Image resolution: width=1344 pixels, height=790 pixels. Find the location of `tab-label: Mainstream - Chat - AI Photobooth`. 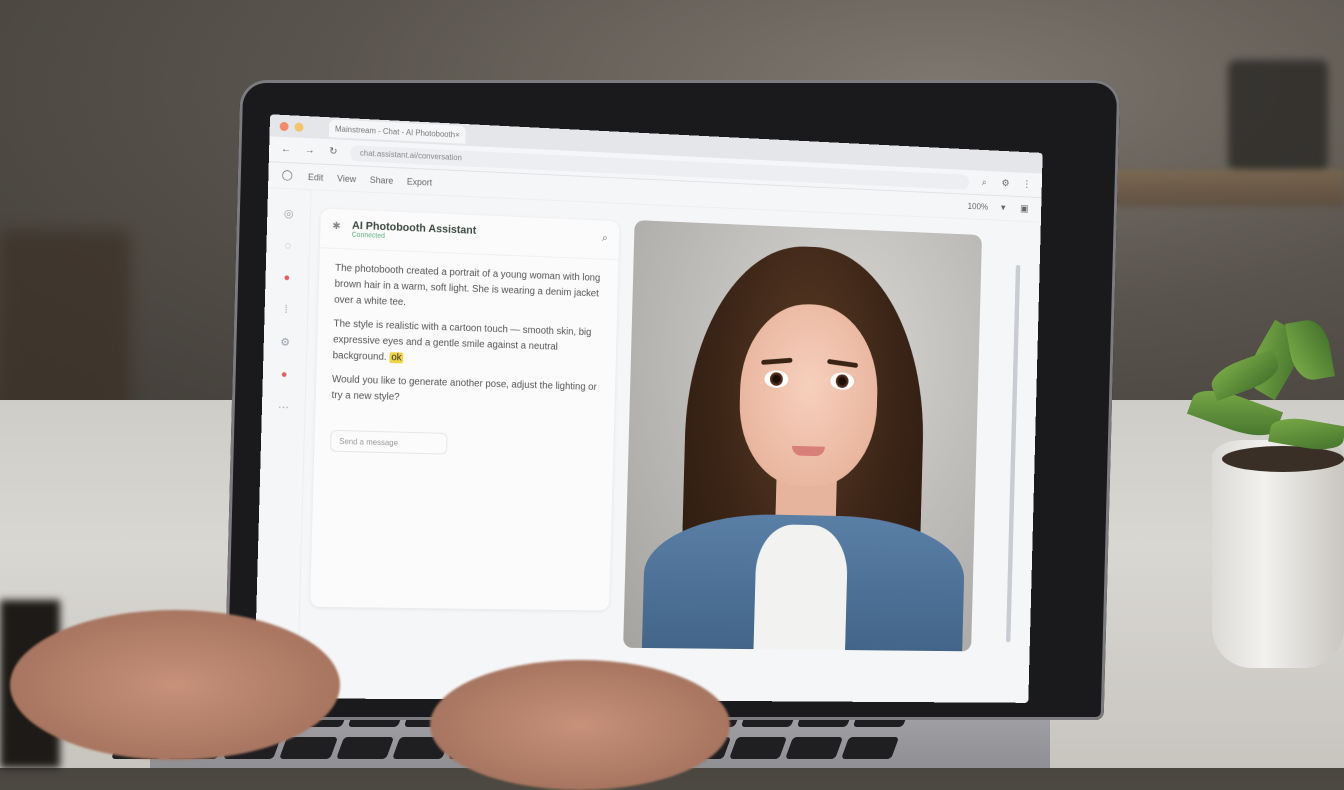

tab-label: Mainstream - Chat - AI Photobooth is located at coordinates (395, 131).